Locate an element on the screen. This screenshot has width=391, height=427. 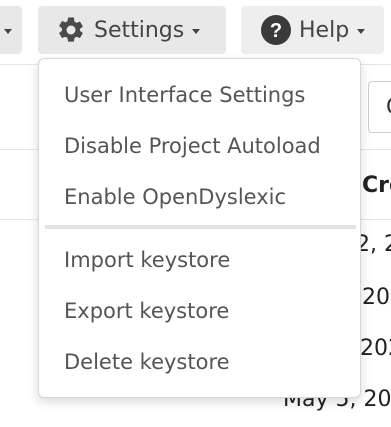
table-header-control-label: C is located at coordinates (388, 107).